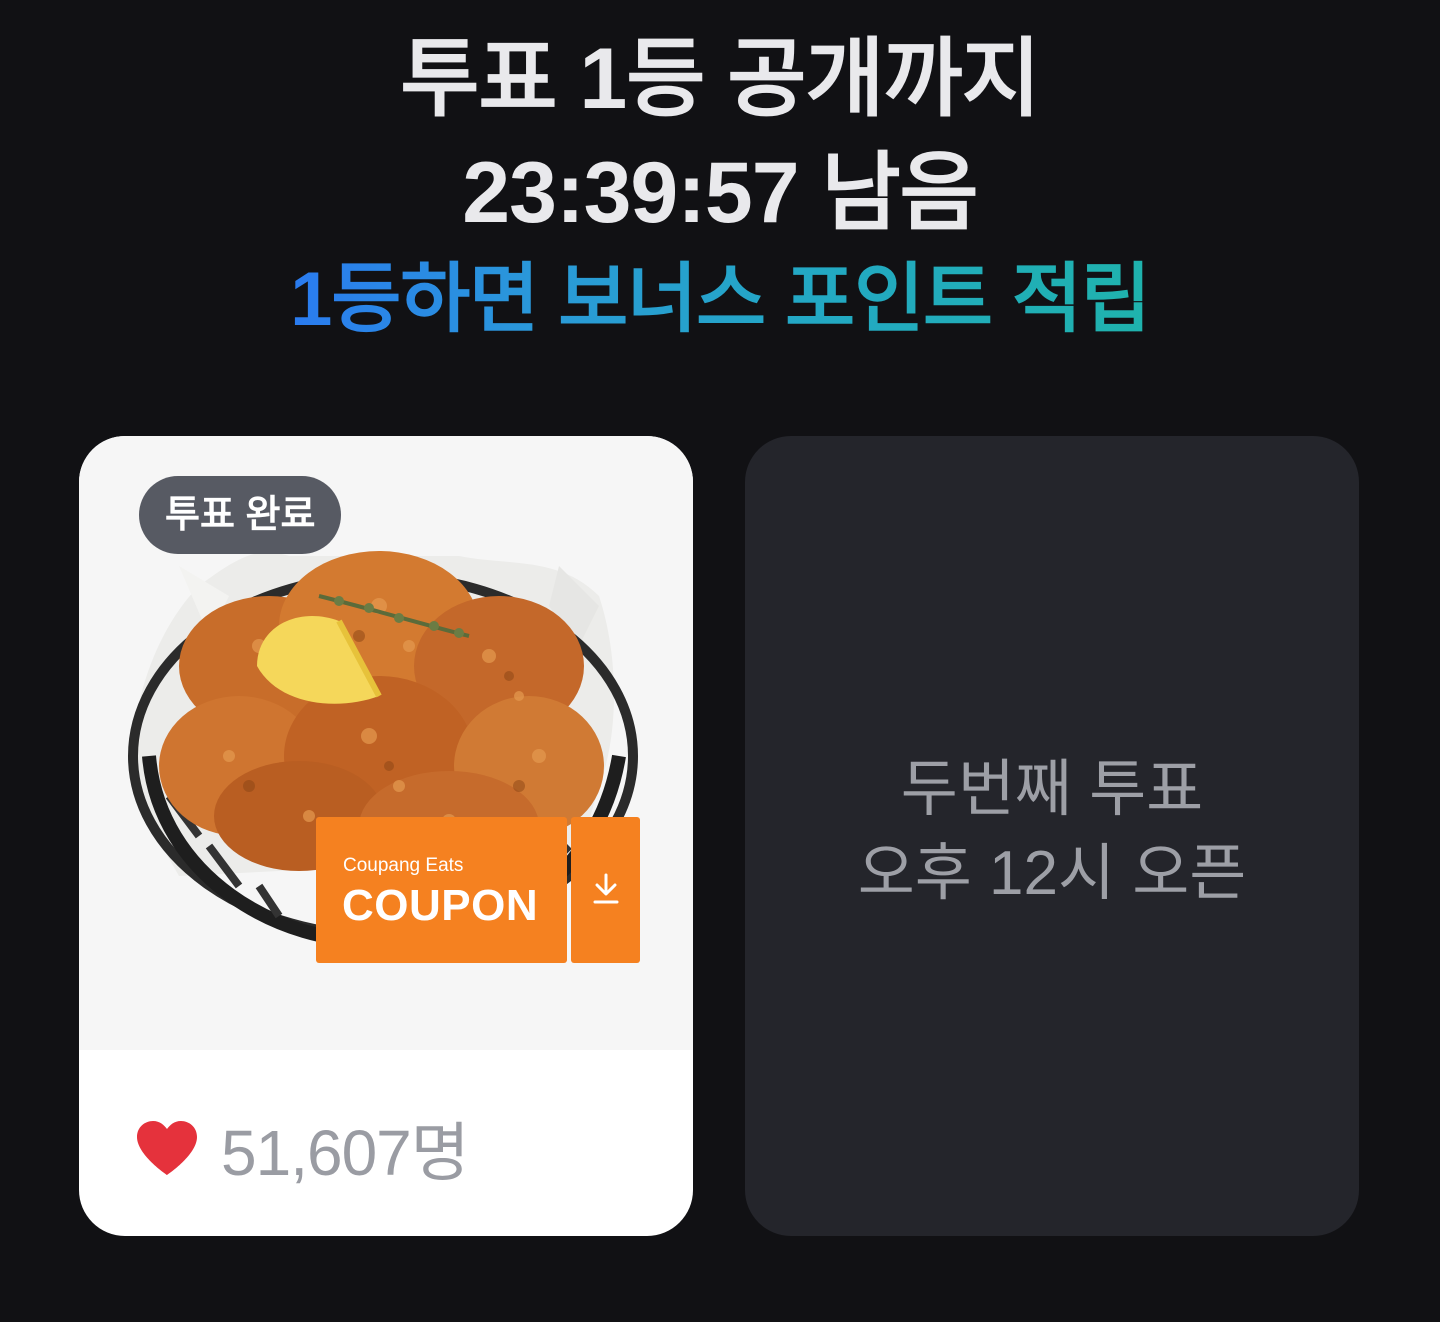 Image resolution: width=1440 pixels, height=1322 pixels. What do you see at coordinates (1052, 832) in the screenshot?
I see `next-vote-notice: 두번째 투표 오후 12시 오픈` at bounding box center [1052, 832].